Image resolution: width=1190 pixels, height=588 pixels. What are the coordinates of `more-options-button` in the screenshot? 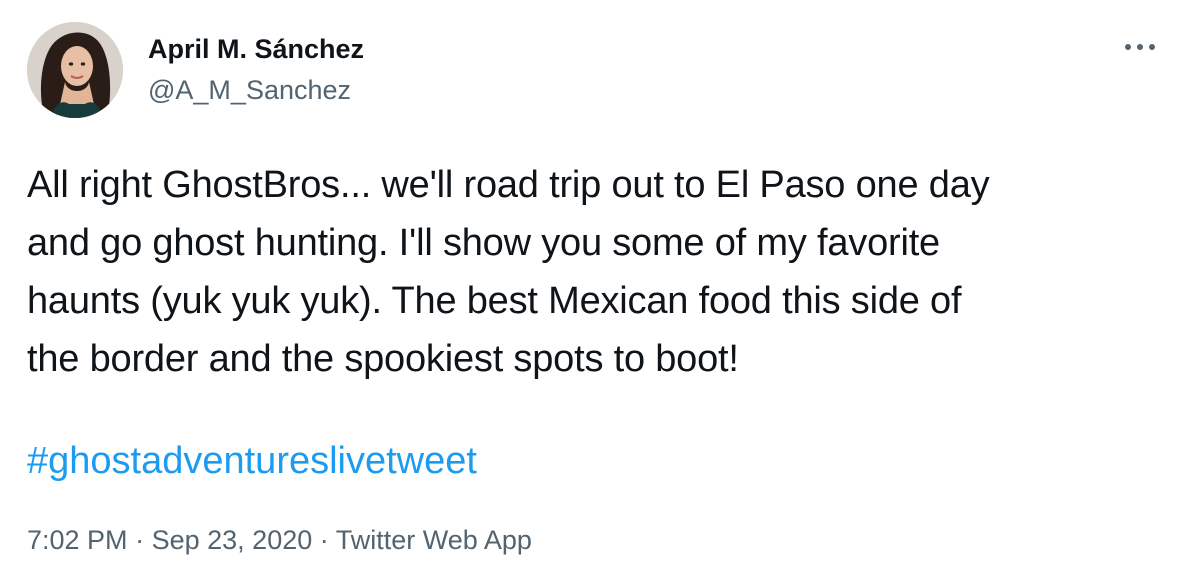 It's located at (1140, 47).